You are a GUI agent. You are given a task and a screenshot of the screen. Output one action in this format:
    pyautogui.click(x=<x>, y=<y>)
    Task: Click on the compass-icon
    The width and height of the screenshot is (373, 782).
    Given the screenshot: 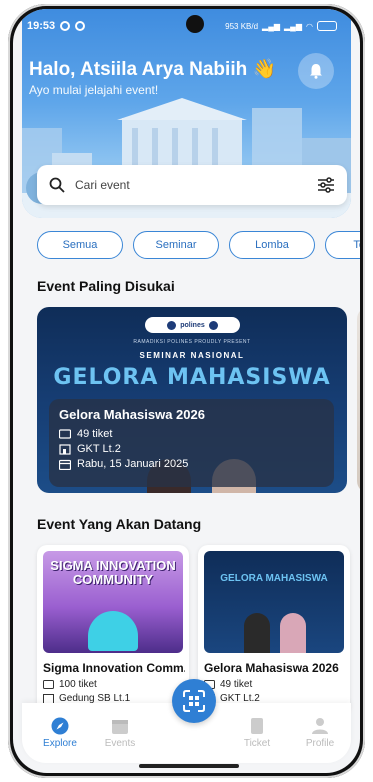 What is the action you would take?
    pyautogui.click(x=60, y=726)
    